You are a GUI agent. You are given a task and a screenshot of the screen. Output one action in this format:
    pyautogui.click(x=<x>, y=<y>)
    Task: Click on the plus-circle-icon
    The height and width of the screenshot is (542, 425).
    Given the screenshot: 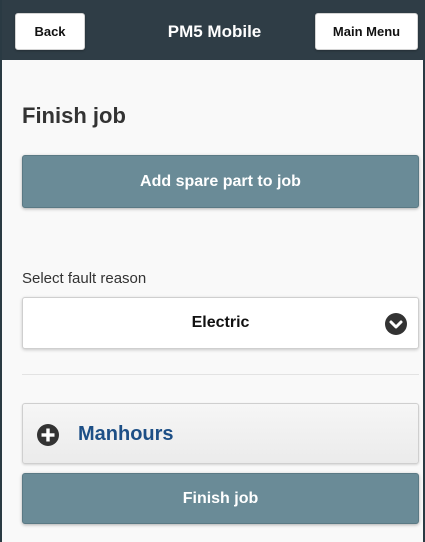 What is the action you would take?
    pyautogui.click(x=48, y=435)
    